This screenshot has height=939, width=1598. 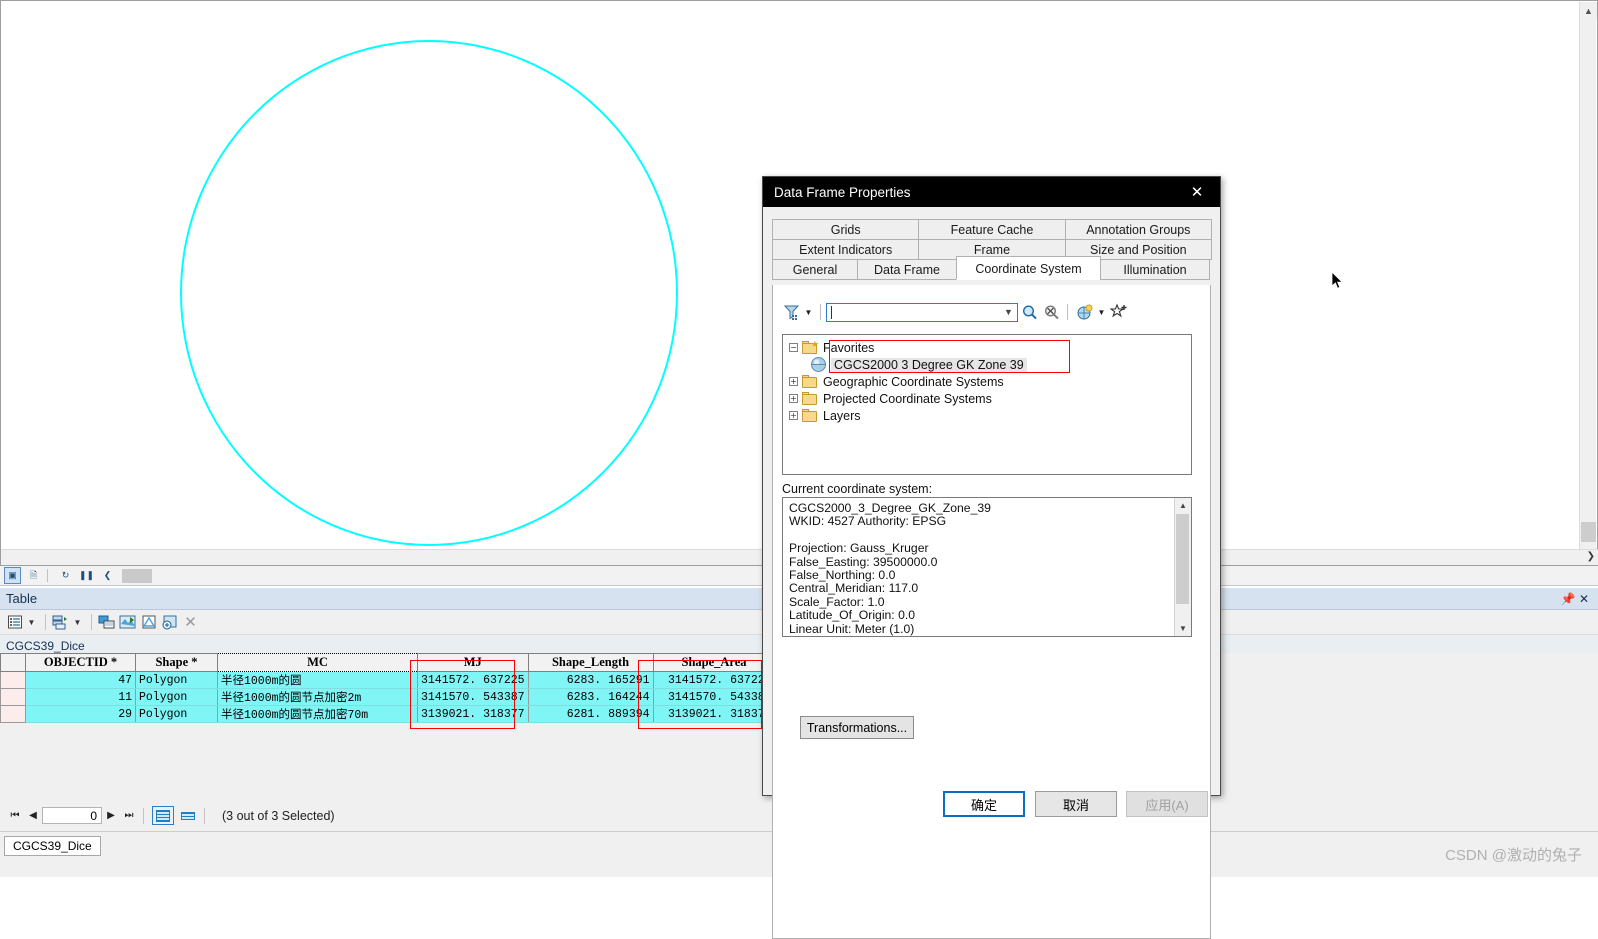 I want to click on toolbar-divider, so click(x=47, y=575).